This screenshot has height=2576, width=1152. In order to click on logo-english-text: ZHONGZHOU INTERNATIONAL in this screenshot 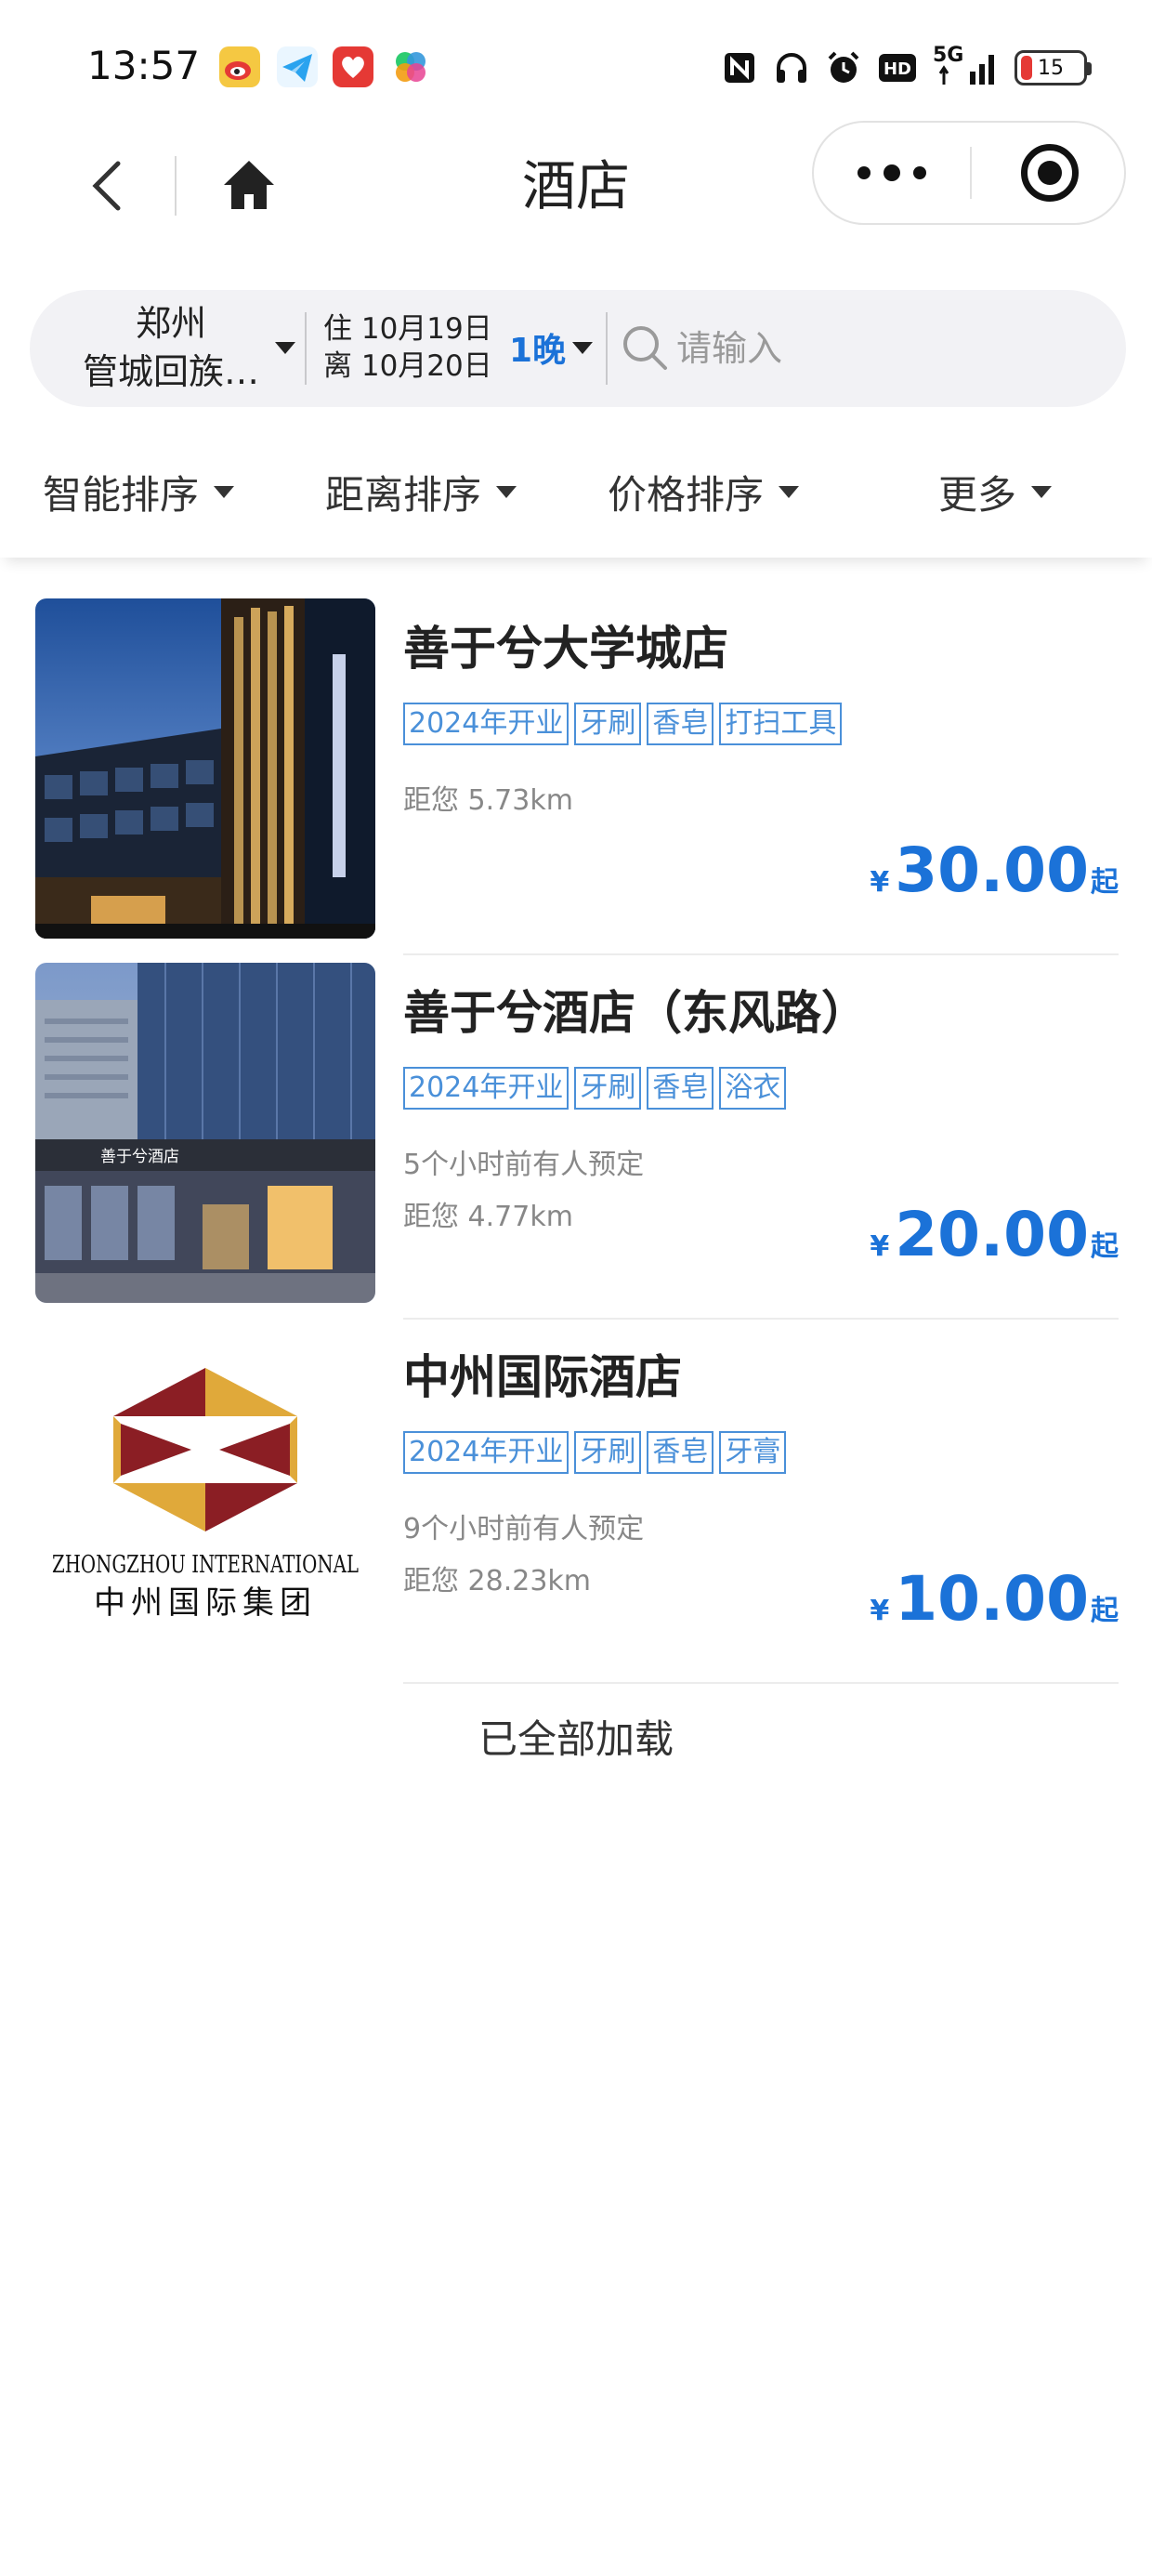, I will do `click(205, 1565)`.